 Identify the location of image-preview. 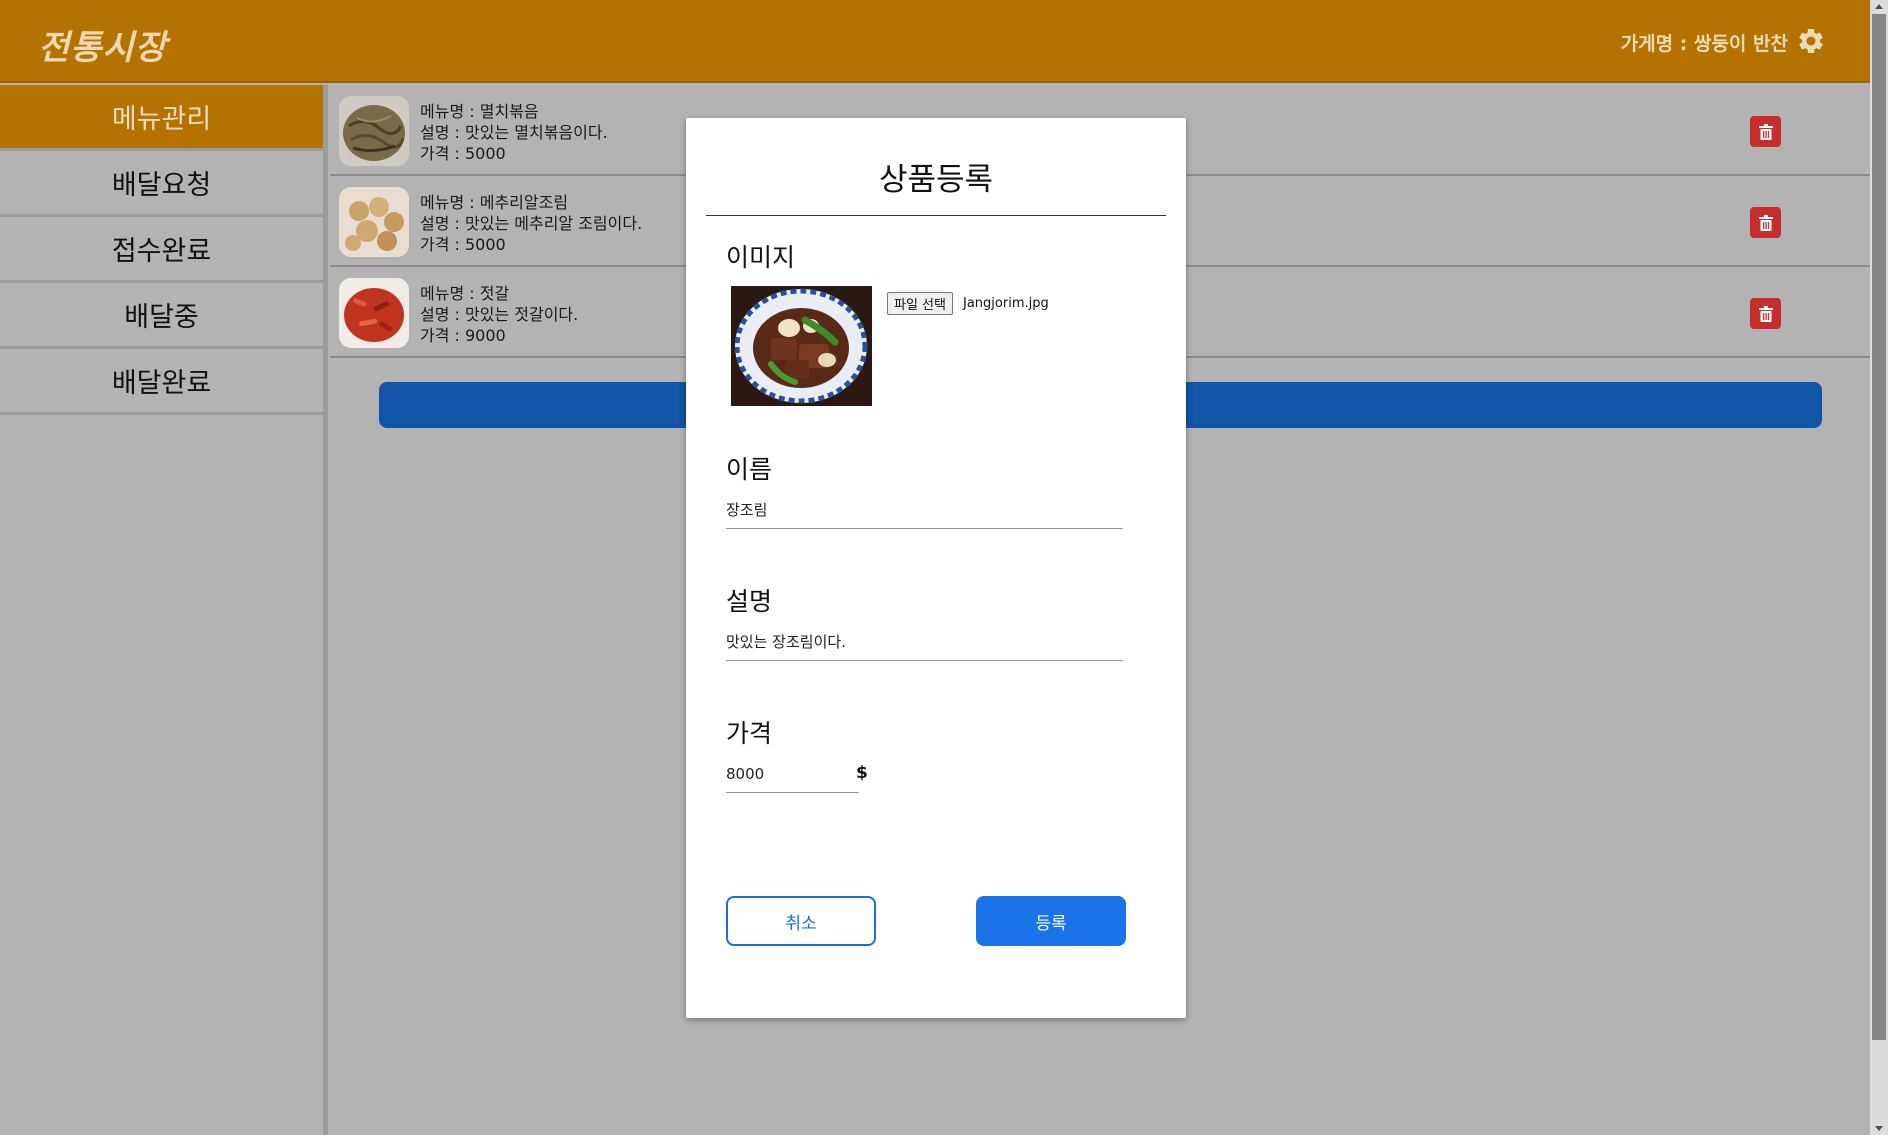
(801, 346).